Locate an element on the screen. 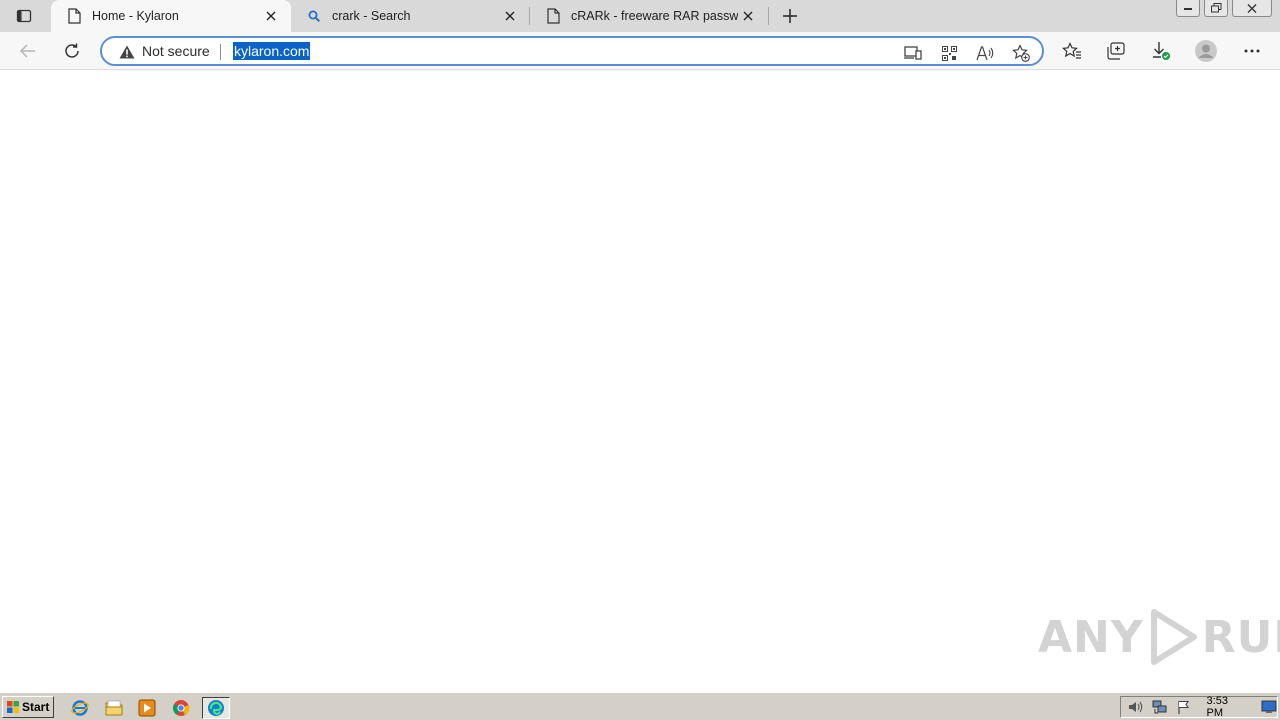 The image size is (1280, 720). tab-crark-freeware: cRARk - freeware RAR password is located at coordinates (649, 16).